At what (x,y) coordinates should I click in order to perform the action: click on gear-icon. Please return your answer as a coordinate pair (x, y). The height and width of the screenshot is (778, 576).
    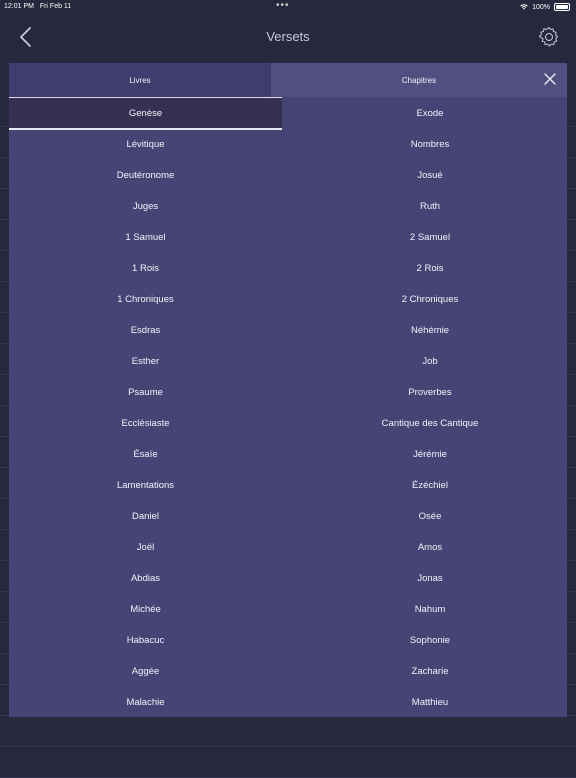
    Looking at the image, I should click on (549, 37).